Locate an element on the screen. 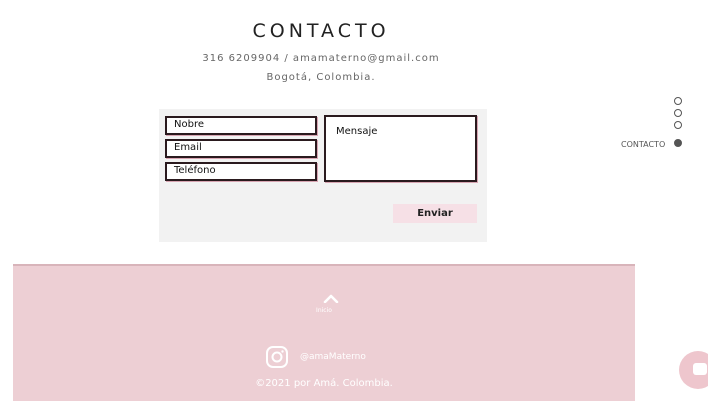 This screenshot has width=708, height=401. section-nav-active-label: CONTACTO is located at coordinates (643, 144).